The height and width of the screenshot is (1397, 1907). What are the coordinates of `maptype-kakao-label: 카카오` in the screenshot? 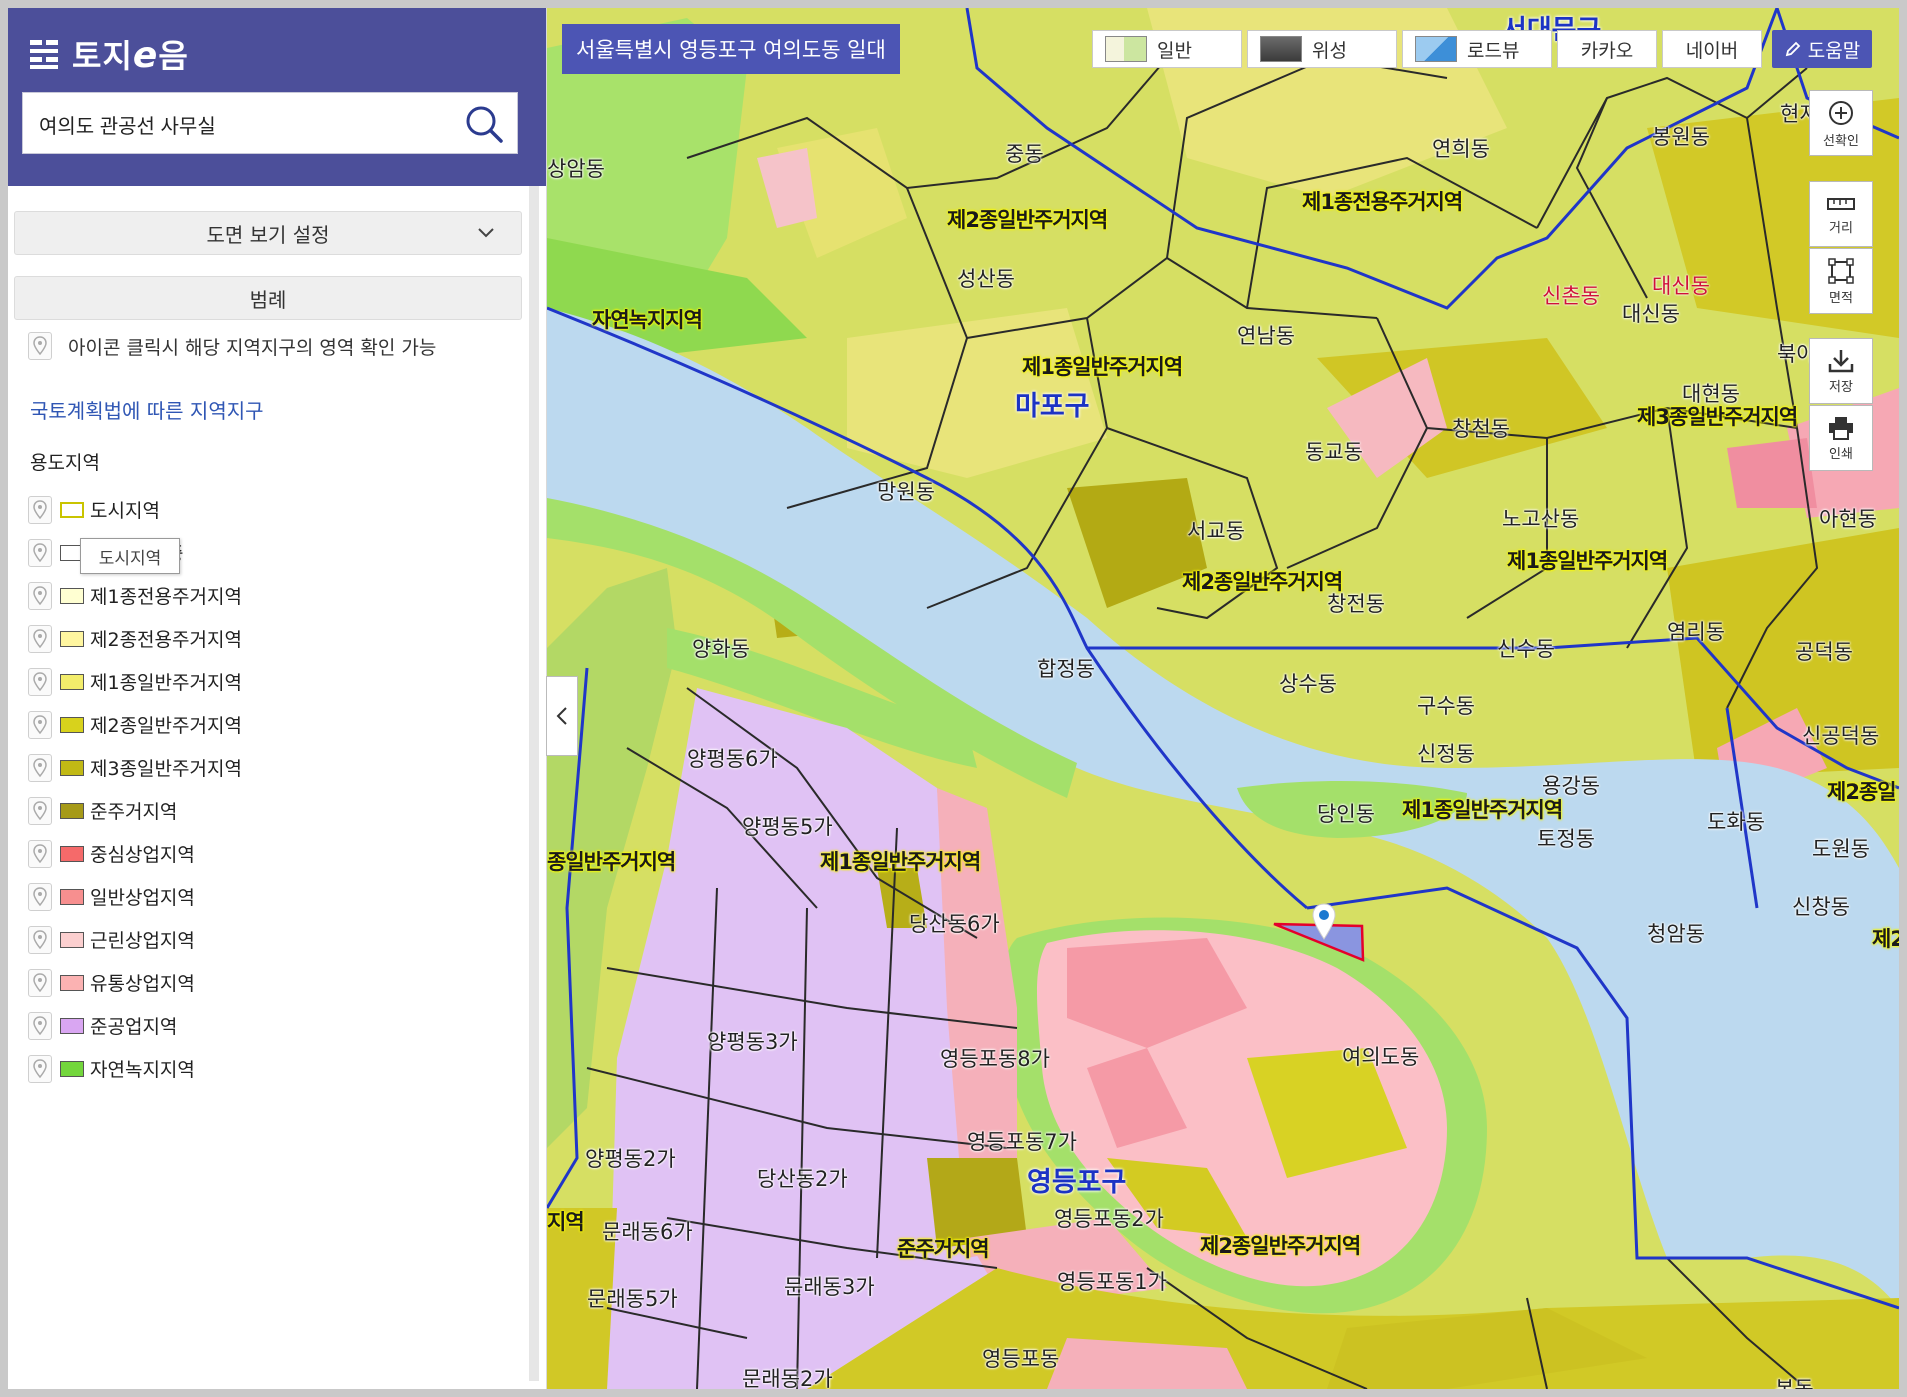 It's located at (1607, 50).